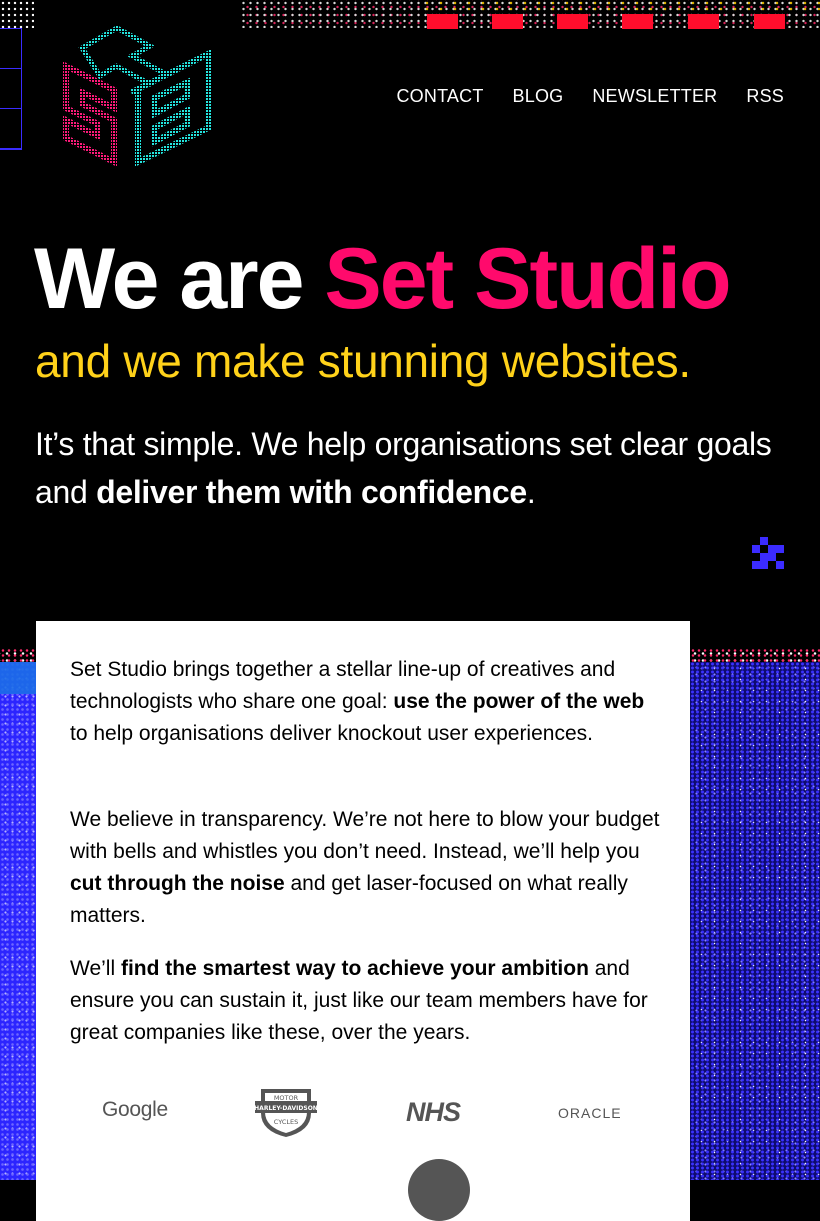 The height and width of the screenshot is (1221, 820). I want to click on hero-title: We are Set Studio, so click(383, 279).